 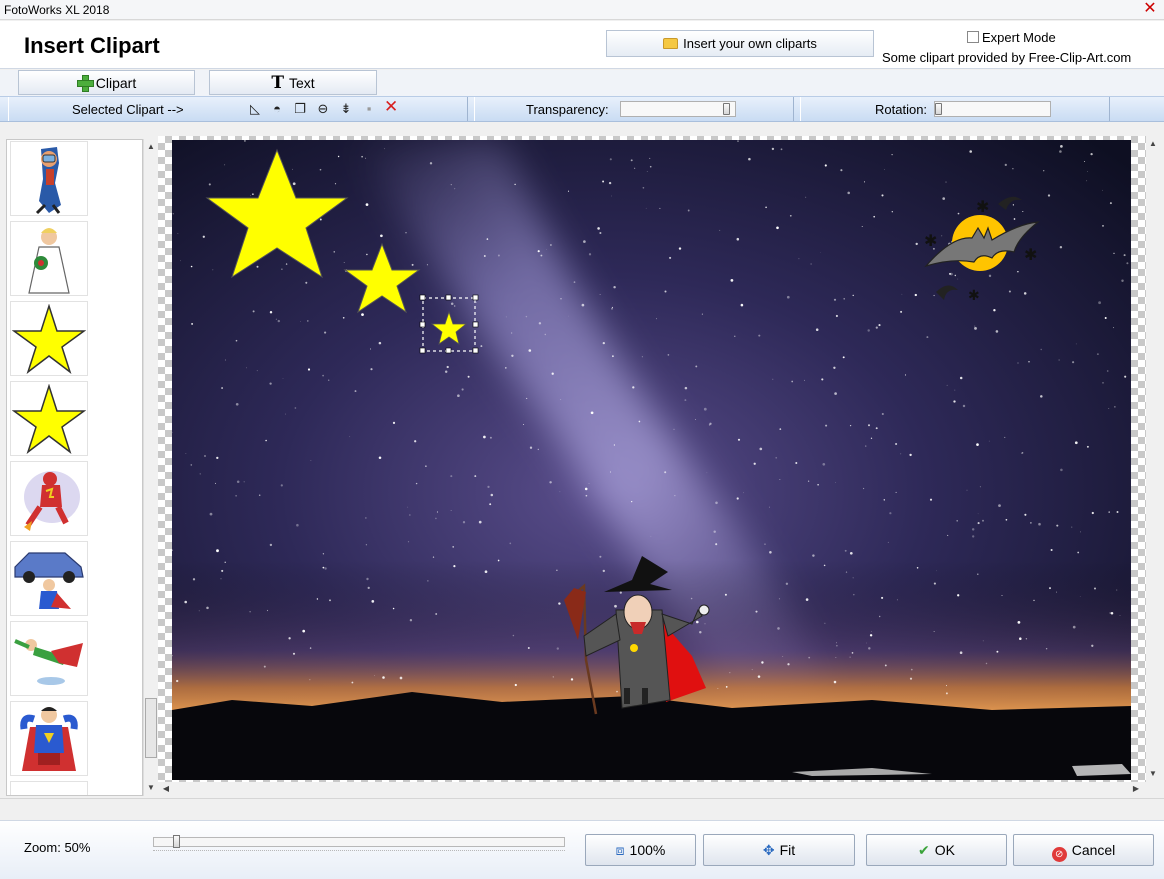 I want to click on insert-own-cliparts-button: Insert your own cliparts, so click(x=740, y=43).